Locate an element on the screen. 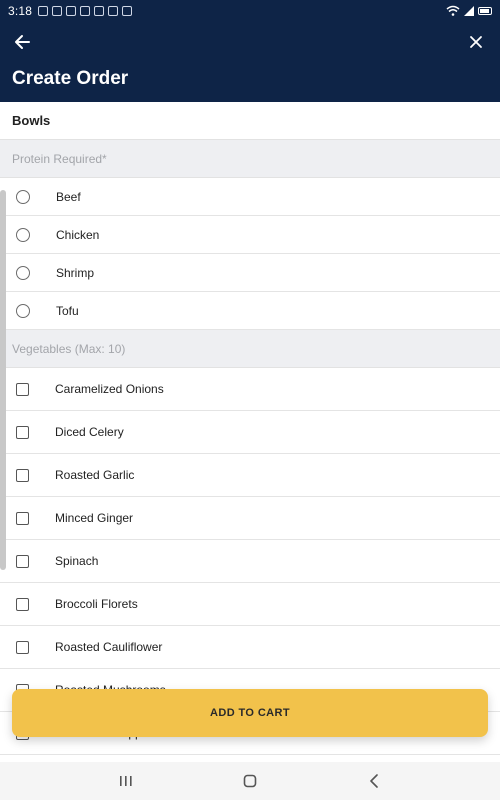 The image size is (500, 800). nav-back-button is located at coordinates (374, 781).